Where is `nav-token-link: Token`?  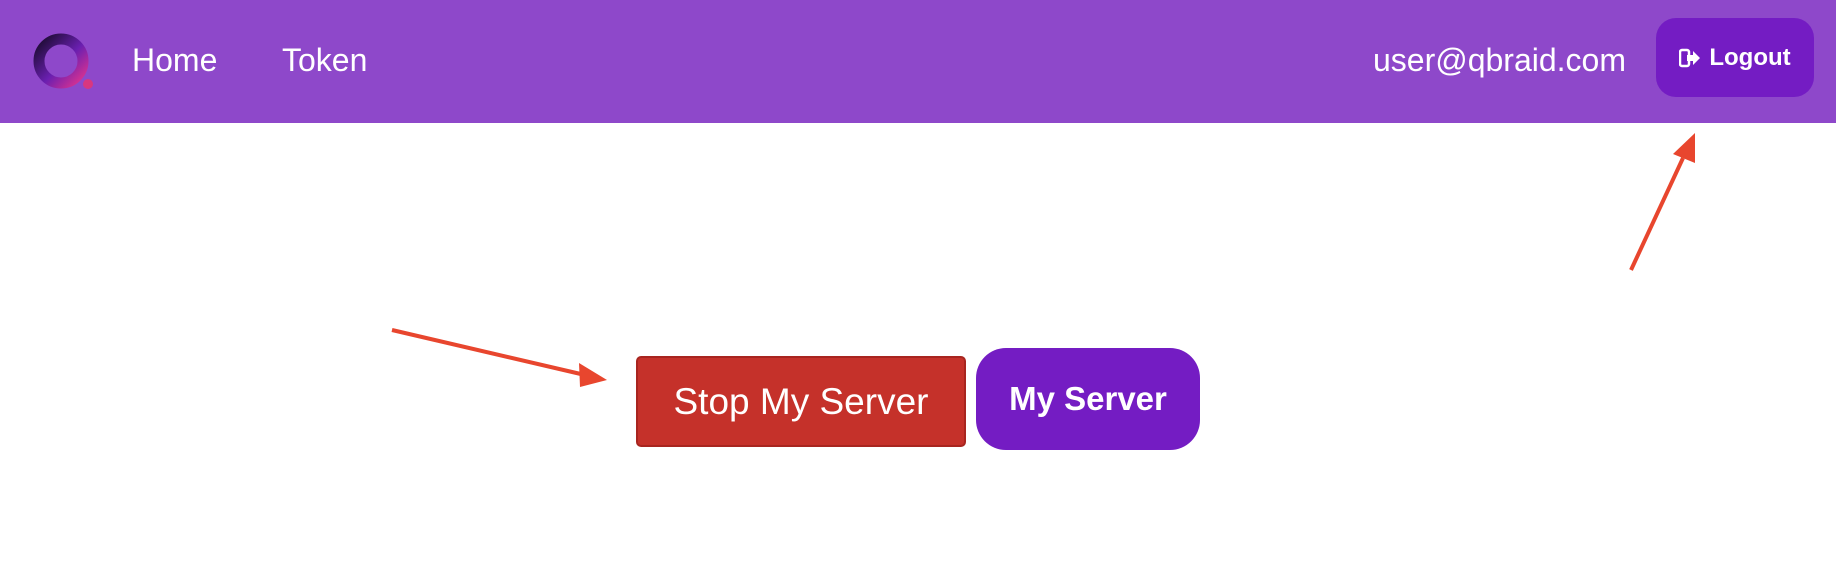 nav-token-link: Token is located at coordinates (324, 60).